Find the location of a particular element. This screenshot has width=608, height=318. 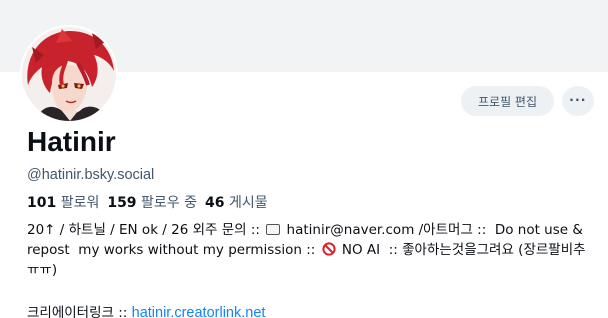

display-name: Hatinir is located at coordinates (71, 141).